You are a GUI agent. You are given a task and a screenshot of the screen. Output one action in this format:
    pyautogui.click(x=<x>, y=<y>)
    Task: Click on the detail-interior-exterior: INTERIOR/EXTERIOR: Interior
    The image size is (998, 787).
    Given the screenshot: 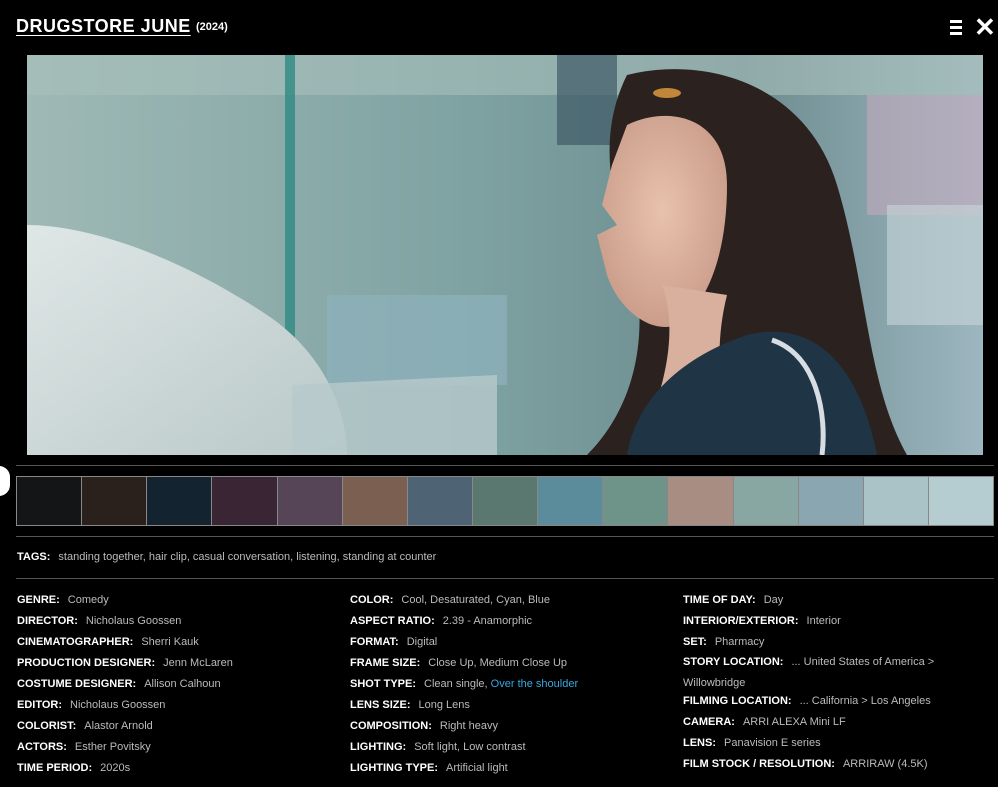 What is the action you would take?
    pyautogui.click(x=762, y=621)
    